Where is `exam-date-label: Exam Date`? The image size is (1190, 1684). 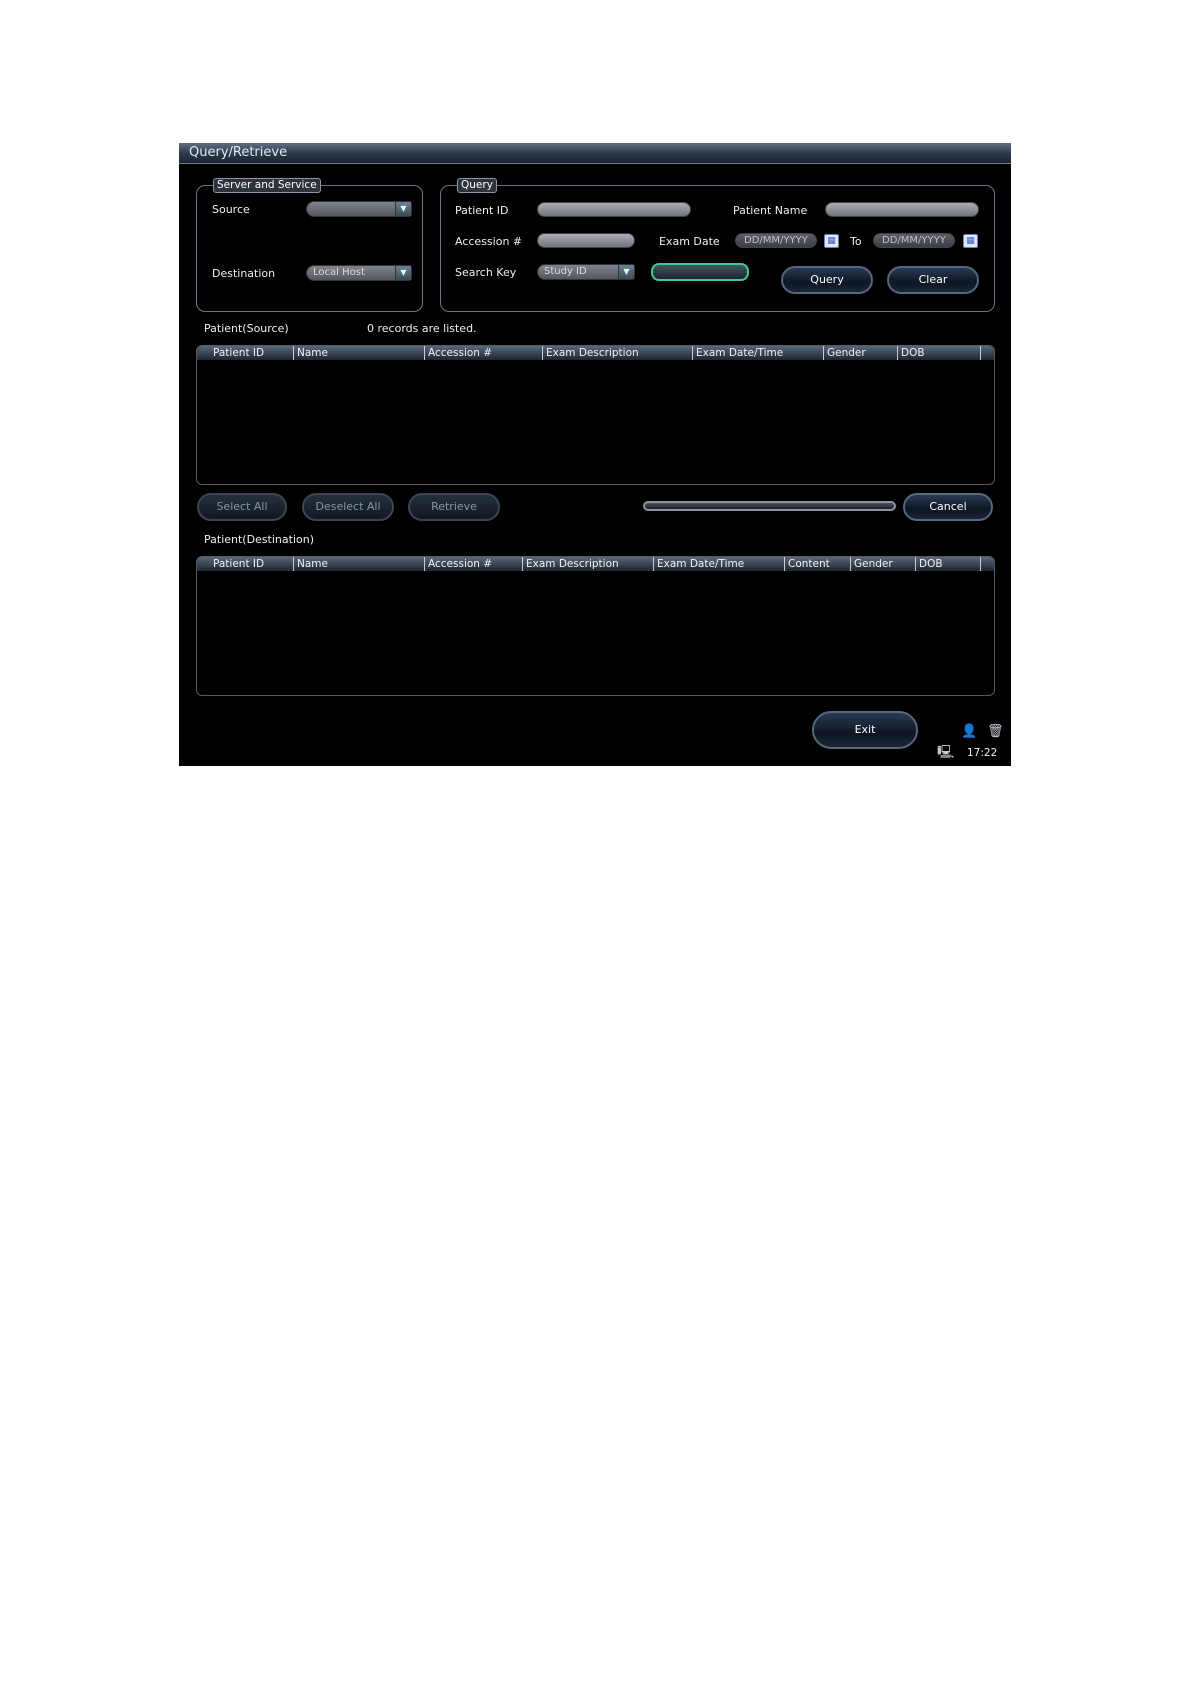
exam-date-label: Exam Date is located at coordinates (689, 241).